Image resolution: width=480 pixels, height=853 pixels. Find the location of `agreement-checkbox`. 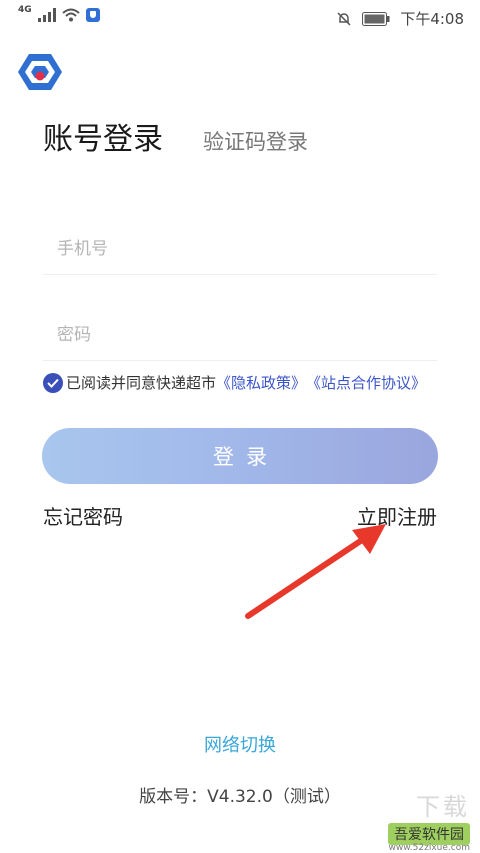

agreement-checkbox is located at coordinates (53, 382).